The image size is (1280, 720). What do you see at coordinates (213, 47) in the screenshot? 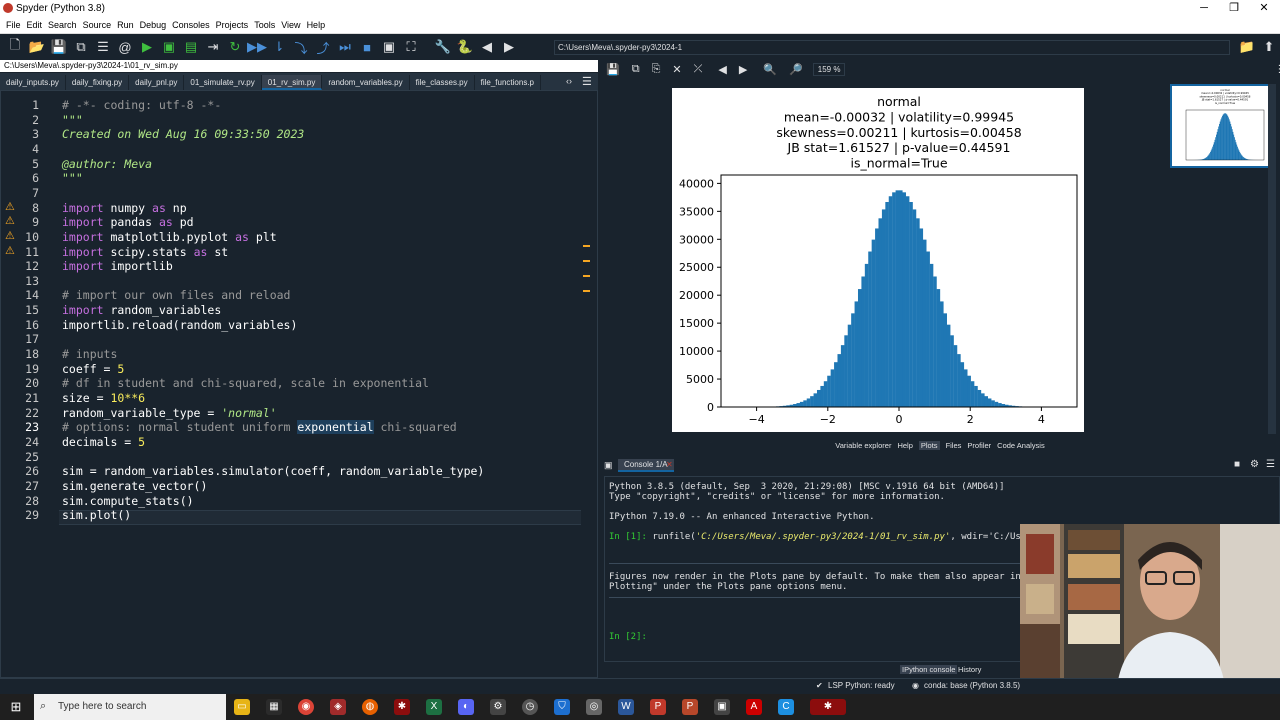
I see `run-selection-icon: ⇥` at bounding box center [213, 47].